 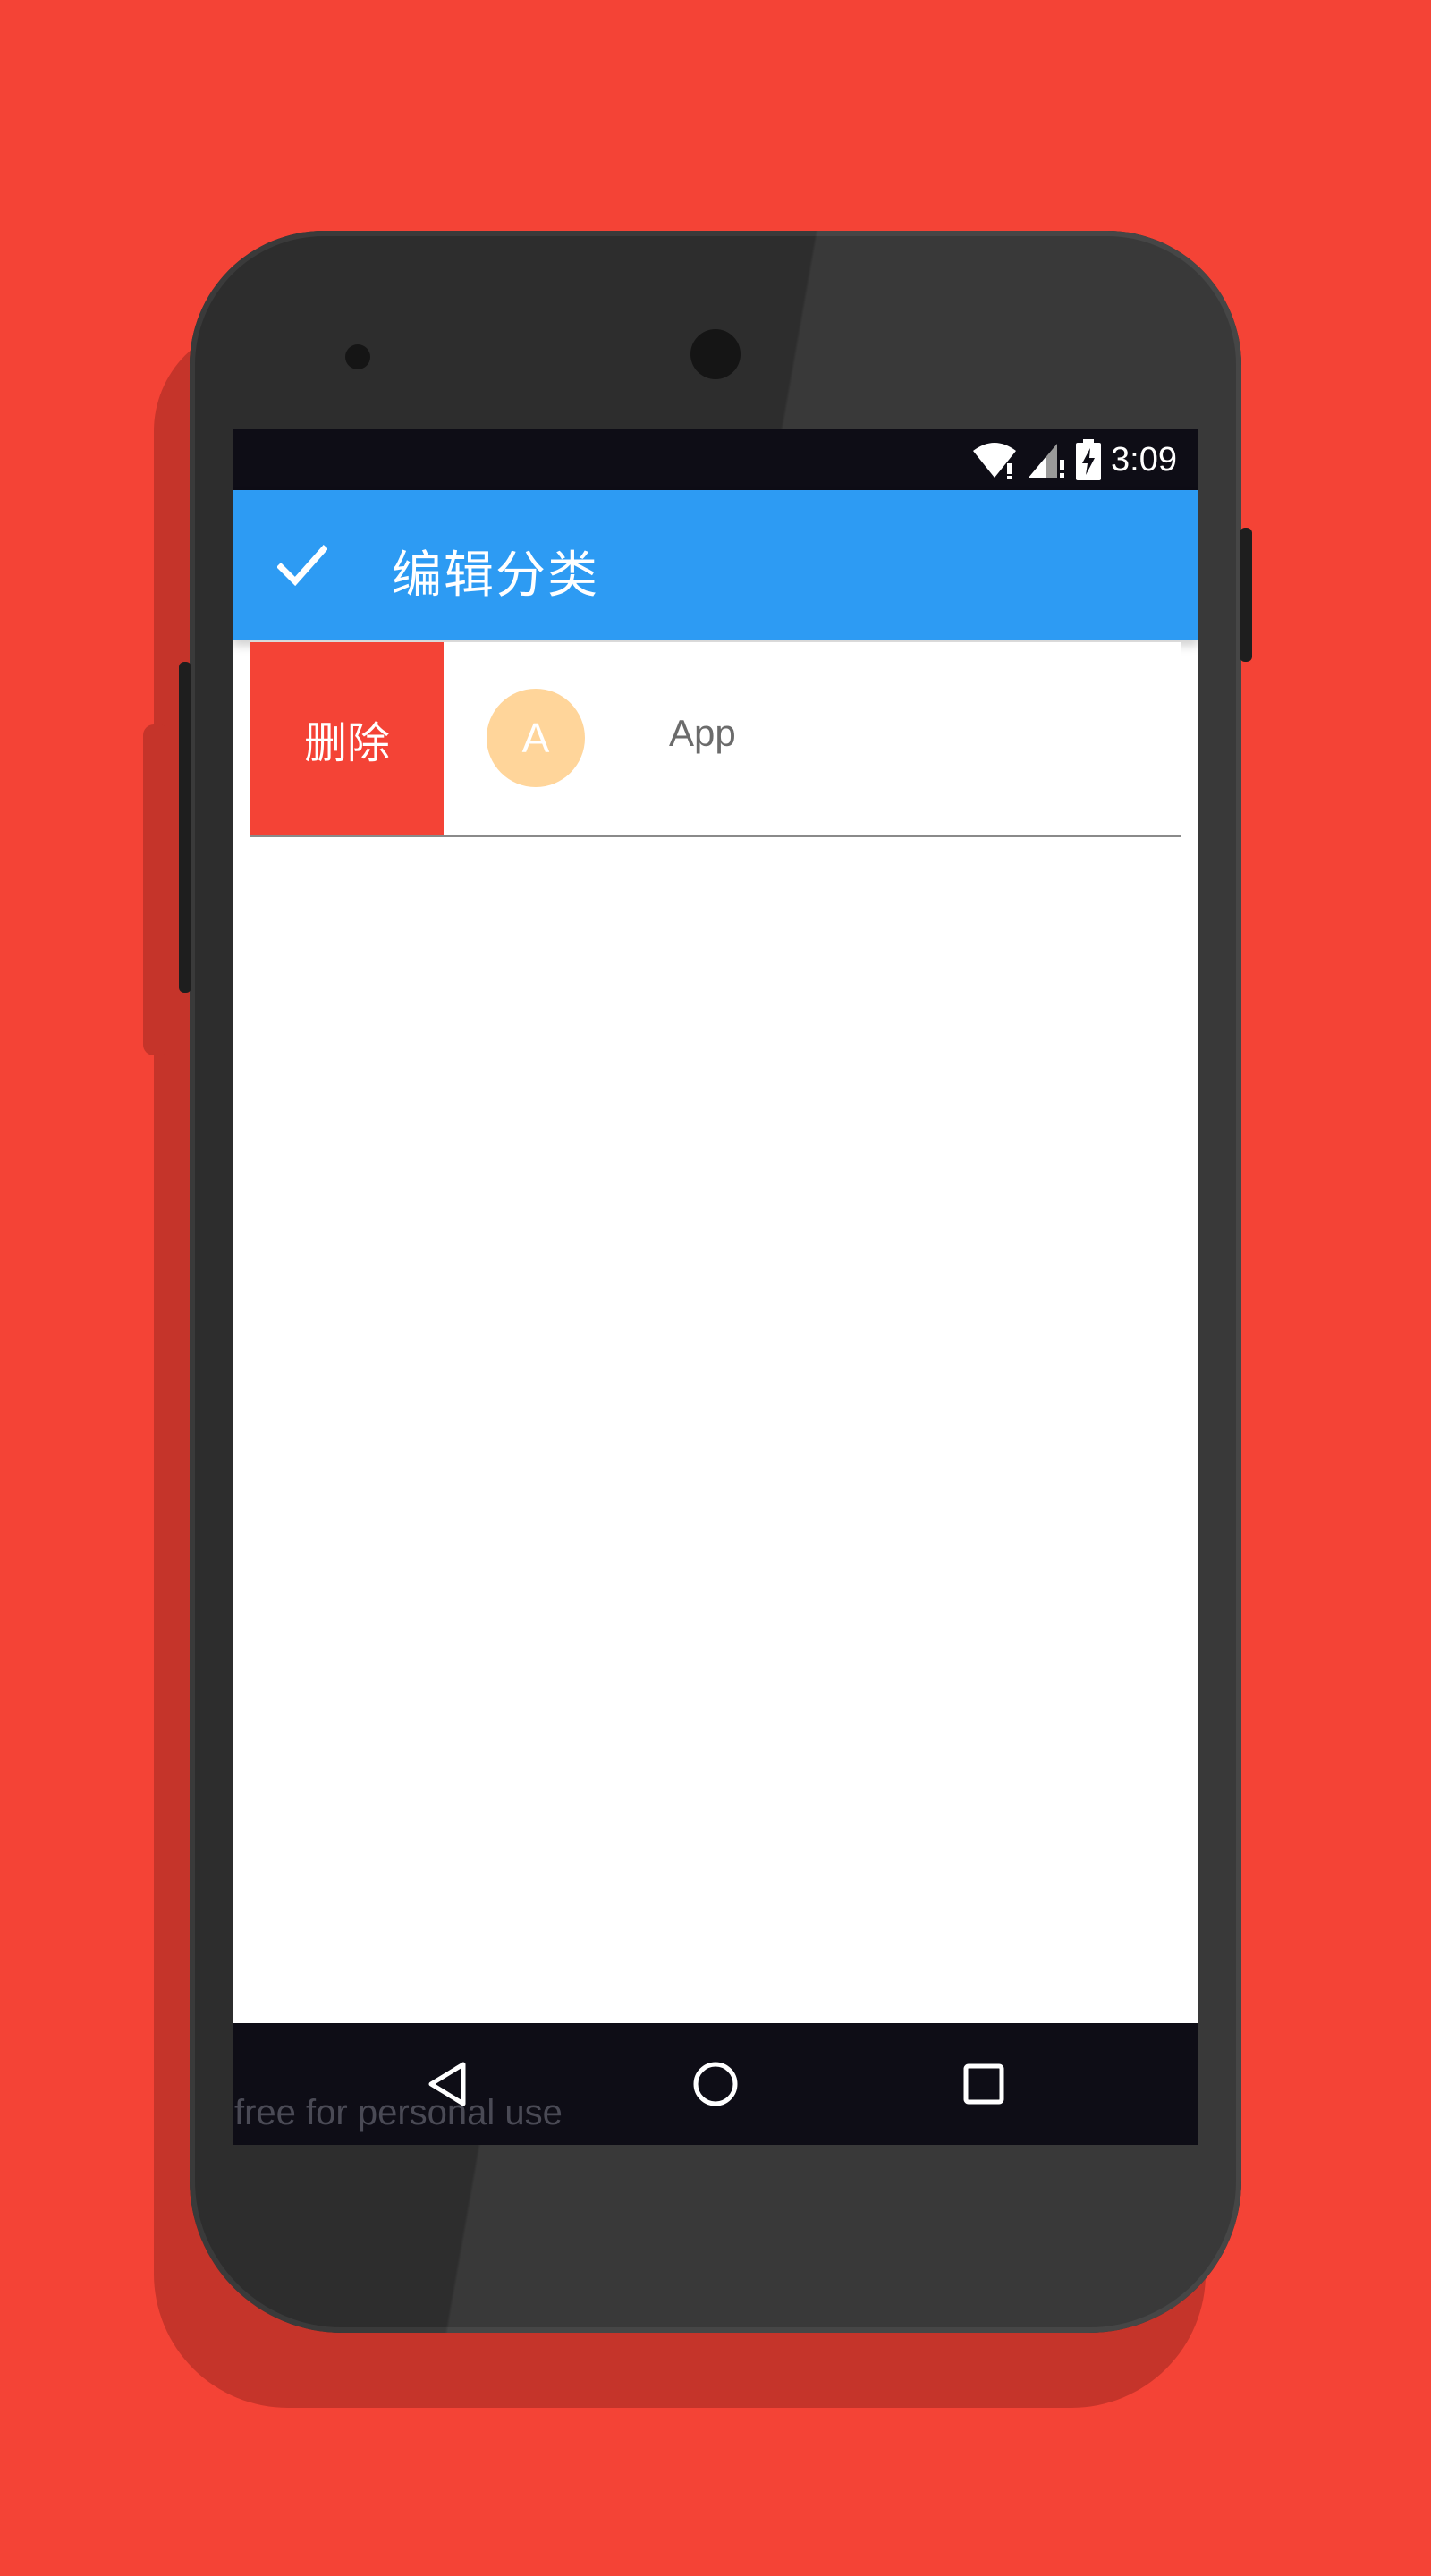 I want to click on watermark: free for personal use, so click(x=399, y=2112).